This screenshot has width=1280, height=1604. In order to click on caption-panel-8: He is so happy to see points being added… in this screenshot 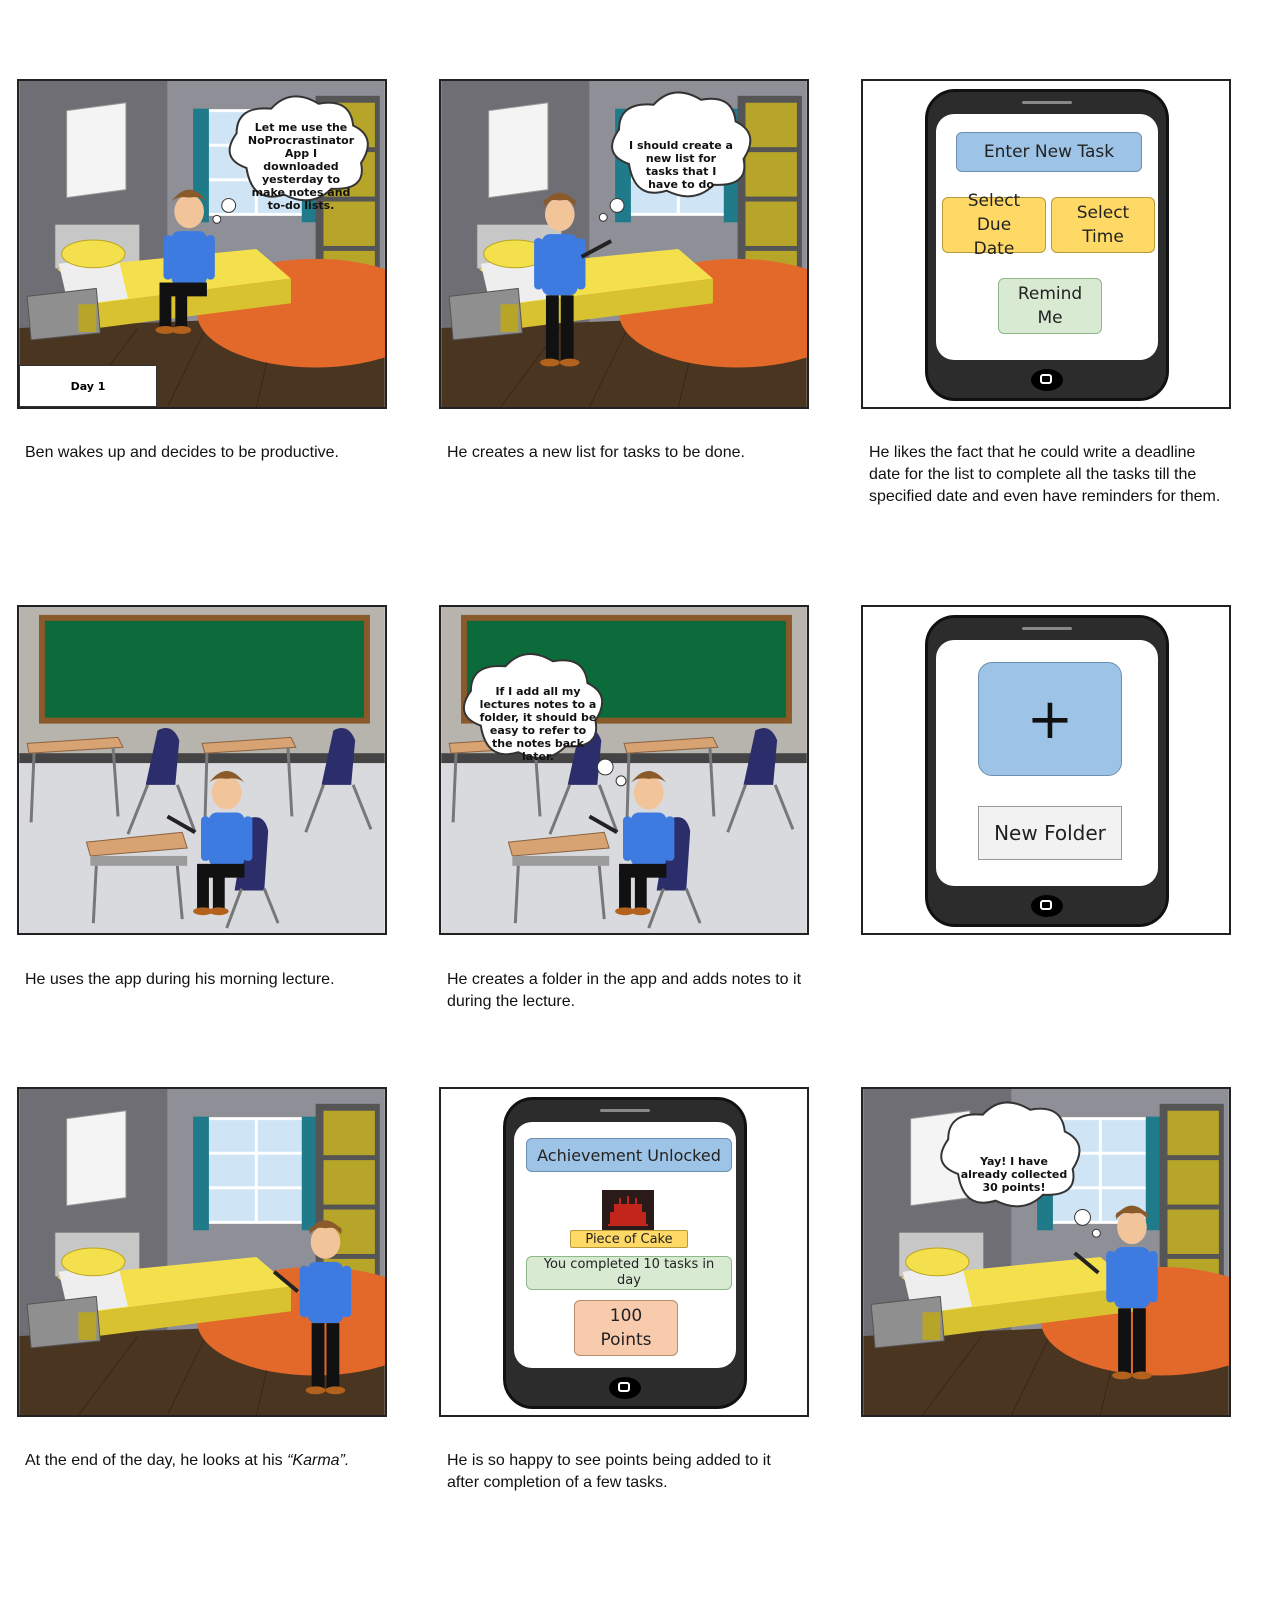, I will do `click(609, 1471)`.